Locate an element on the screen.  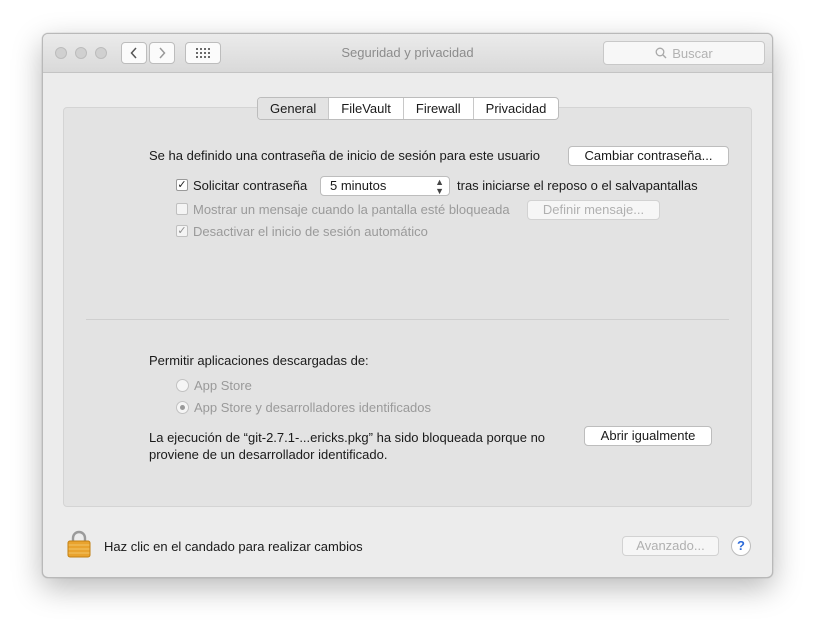
disable-auto-login-checkbox: ✓ is located at coordinates (182, 231).